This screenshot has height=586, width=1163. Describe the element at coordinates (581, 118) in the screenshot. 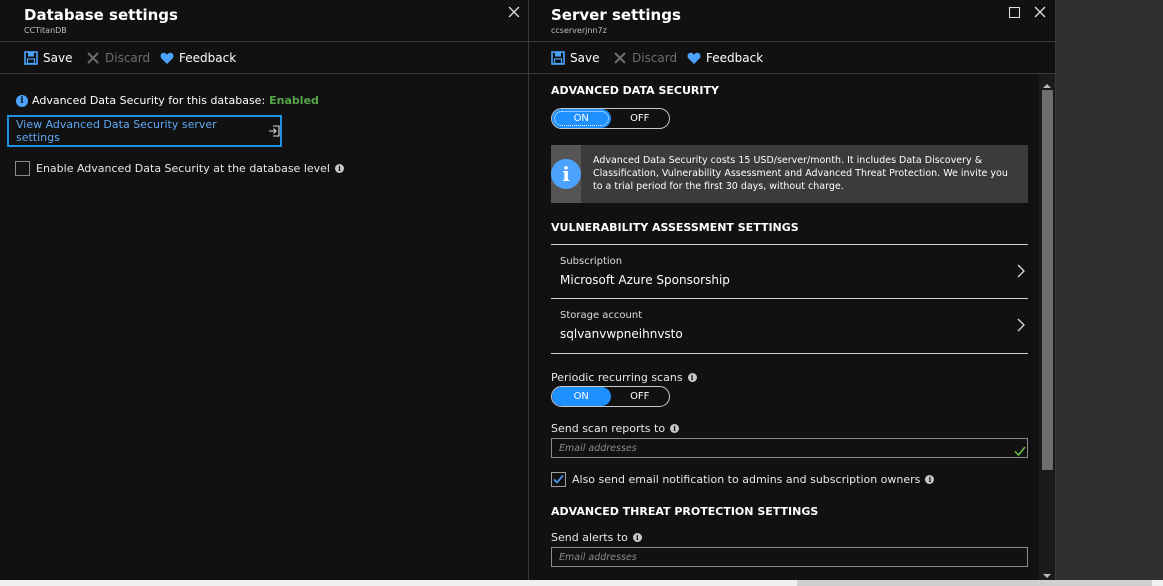

I see `ads-toggle-on: ON` at that location.